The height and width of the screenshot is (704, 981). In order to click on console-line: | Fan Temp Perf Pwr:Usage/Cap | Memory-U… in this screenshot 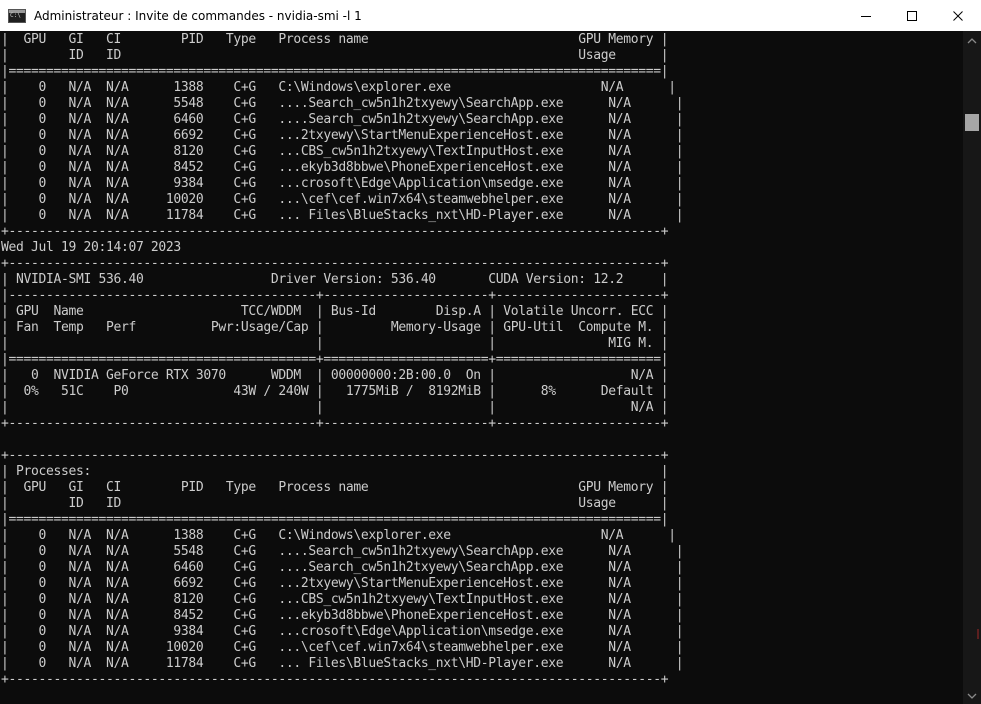, I will do `click(335, 327)`.